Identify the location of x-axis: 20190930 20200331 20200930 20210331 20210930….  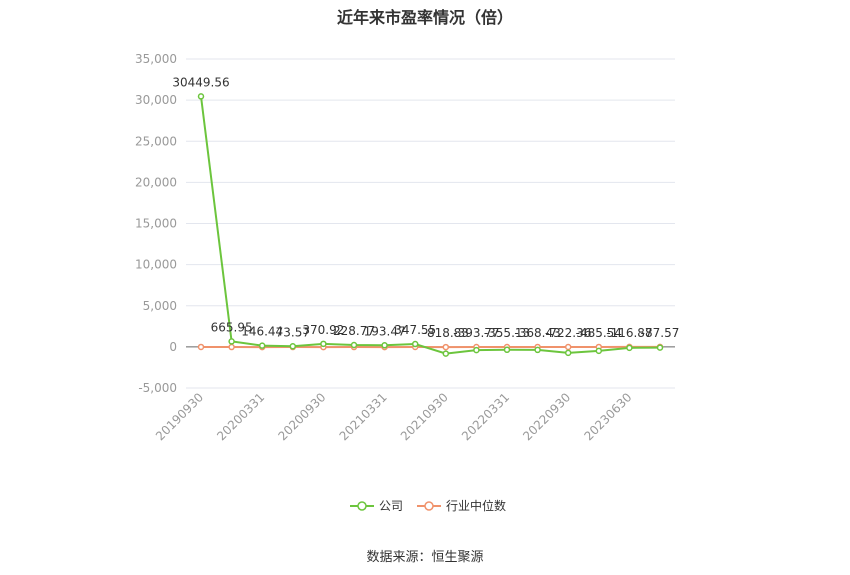
(414, 394).